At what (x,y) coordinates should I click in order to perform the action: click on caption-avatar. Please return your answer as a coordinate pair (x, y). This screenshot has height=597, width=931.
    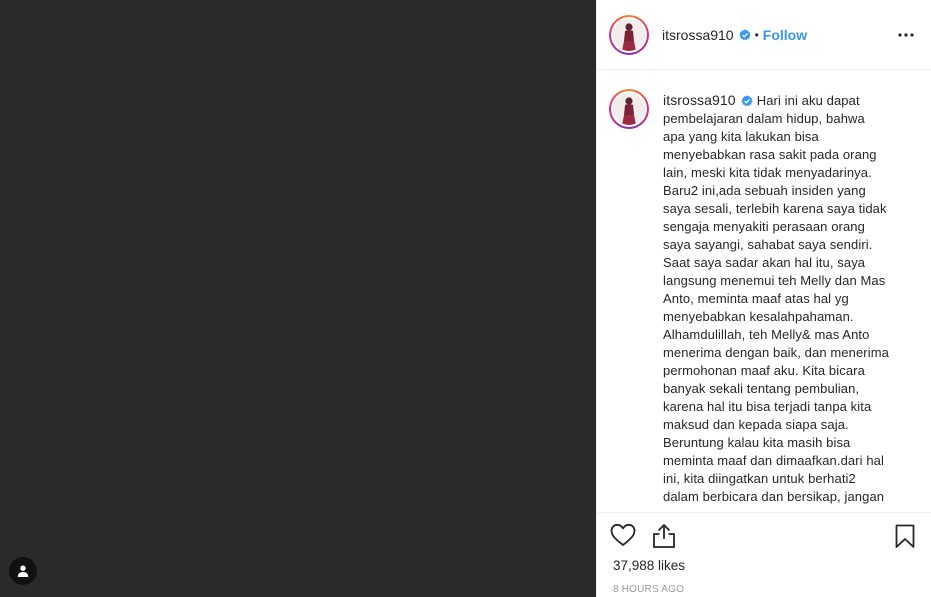
    Looking at the image, I should click on (629, 109).